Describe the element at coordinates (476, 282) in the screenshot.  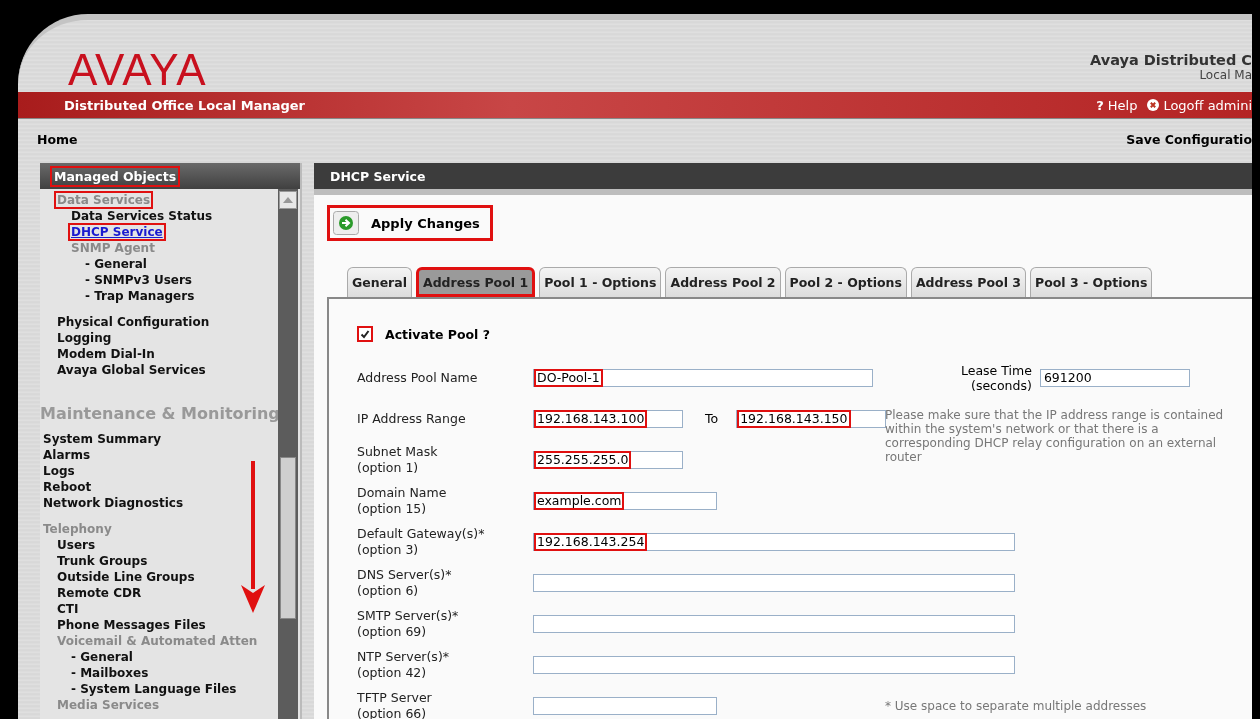
I see `tab: Address Pool 1` at that location.